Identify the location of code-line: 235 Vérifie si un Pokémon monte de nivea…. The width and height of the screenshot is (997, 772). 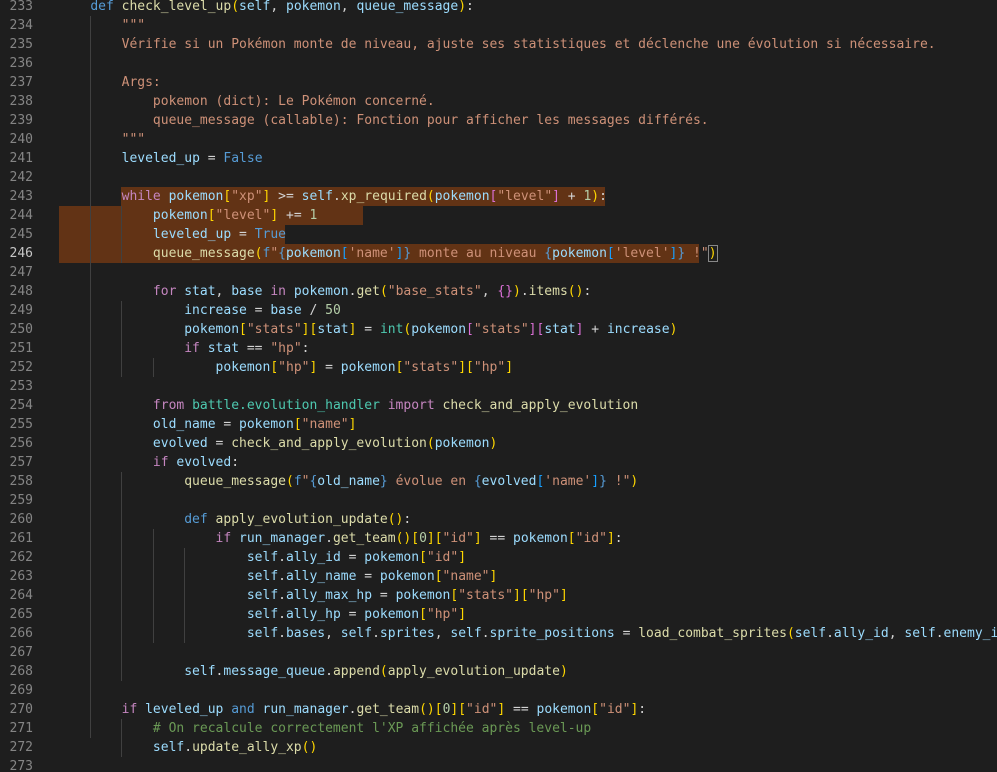
(498, 44).